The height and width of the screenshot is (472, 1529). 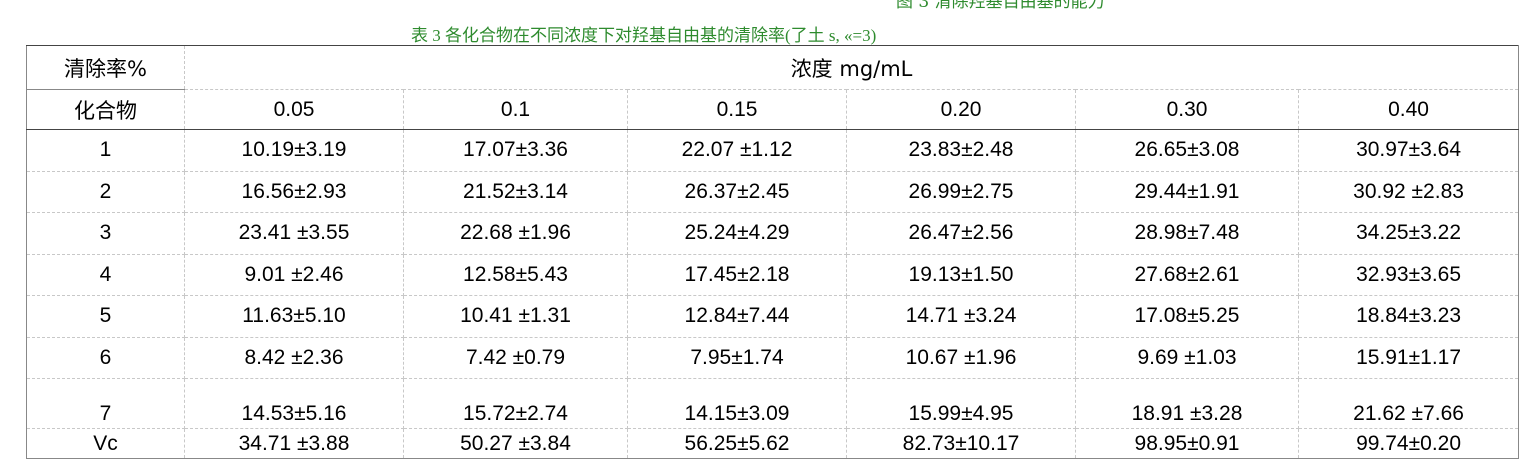 What do you see at coordinates (961, 191) in the screenshot?
I see `value-cell: 26.99±2.75` at bounding box center [961, 191].